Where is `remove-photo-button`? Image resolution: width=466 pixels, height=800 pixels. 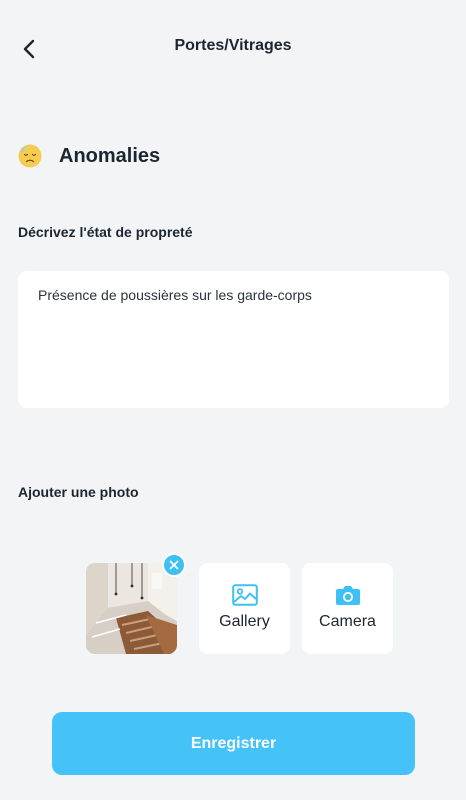
remove-photo-button is located at coordinates (174, 565).